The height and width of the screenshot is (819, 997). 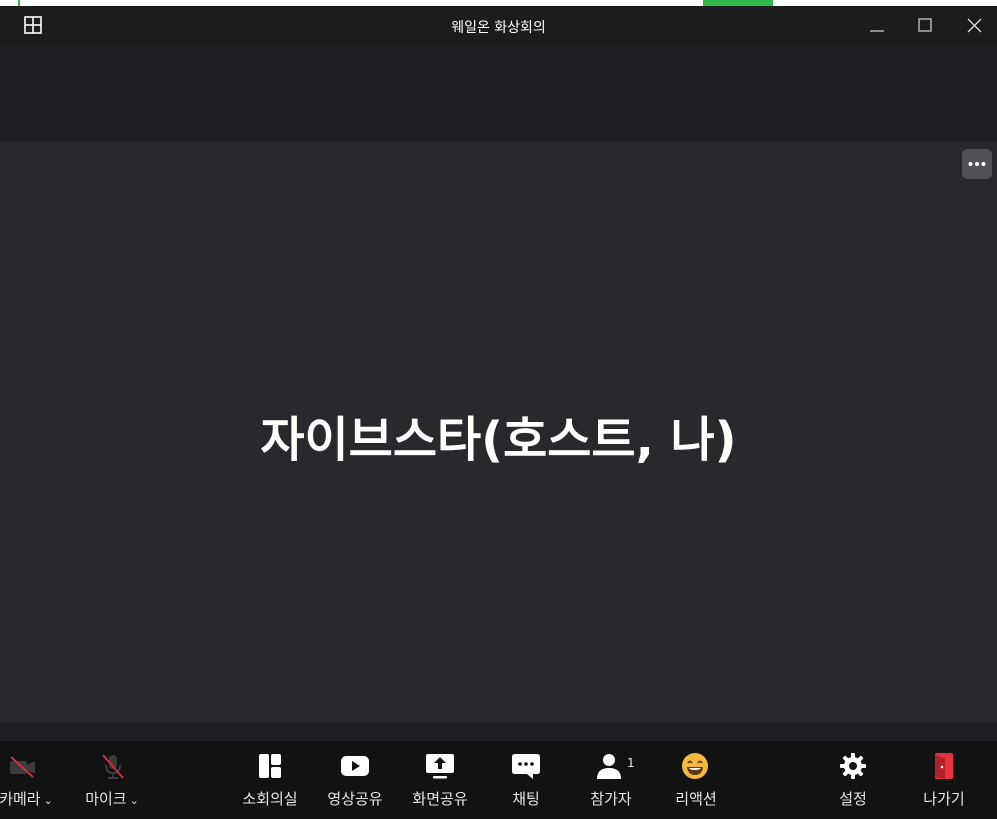 What do you see at coordinates (270, 780) in the screenshot?
I see `breakout-rooms-button: 소회의실` at bounding box center [270, 780].